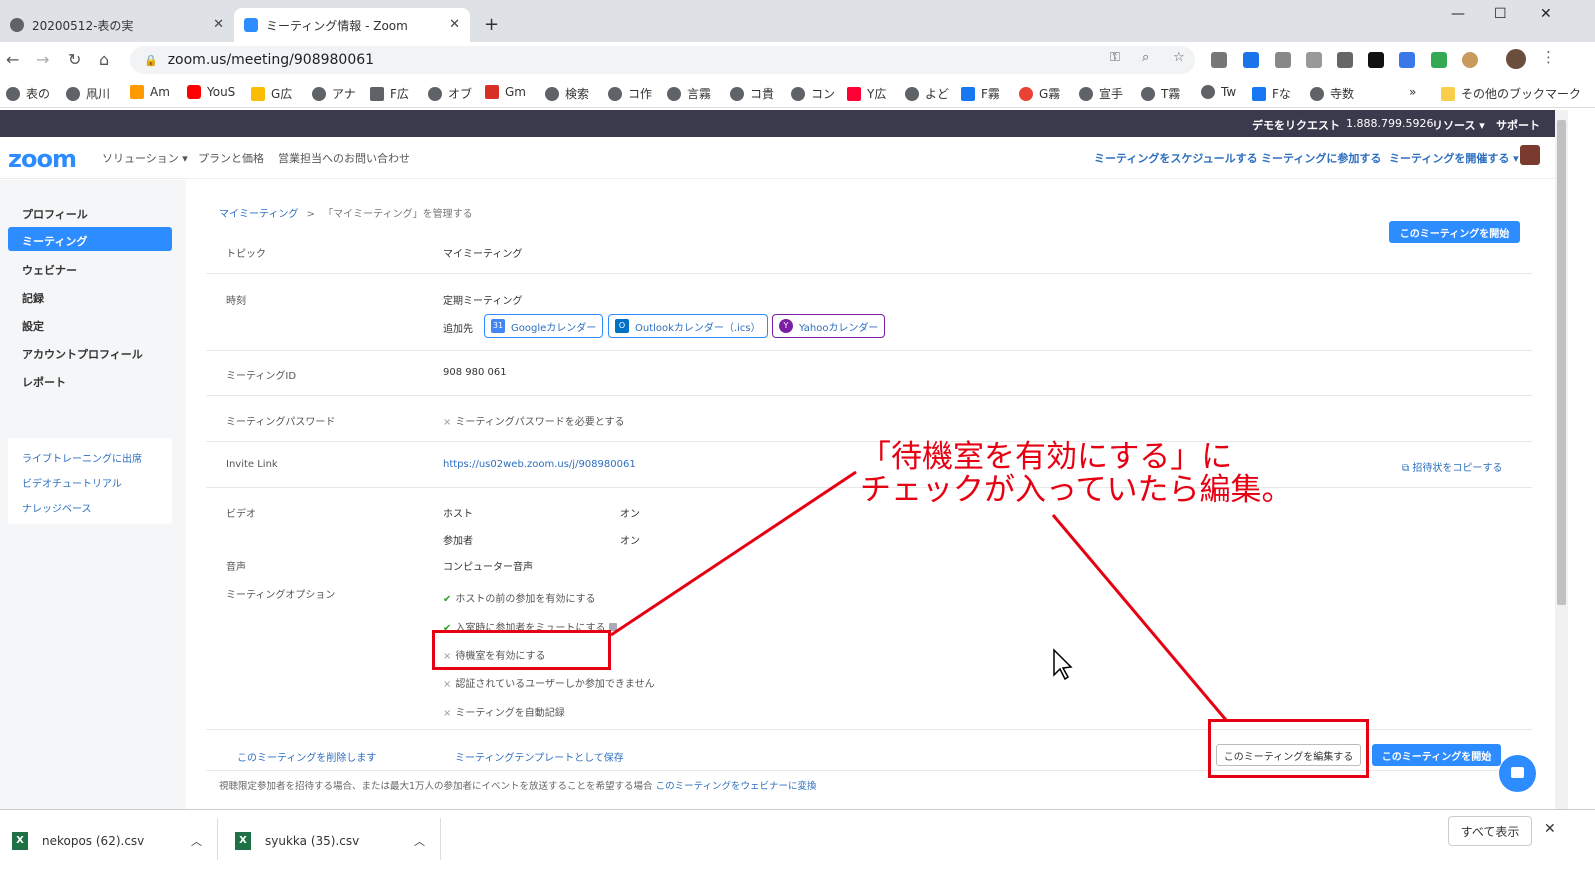 This screenshot has width=1595, height=869. I want to click on close-icon: ✕, so click(1550, 829).